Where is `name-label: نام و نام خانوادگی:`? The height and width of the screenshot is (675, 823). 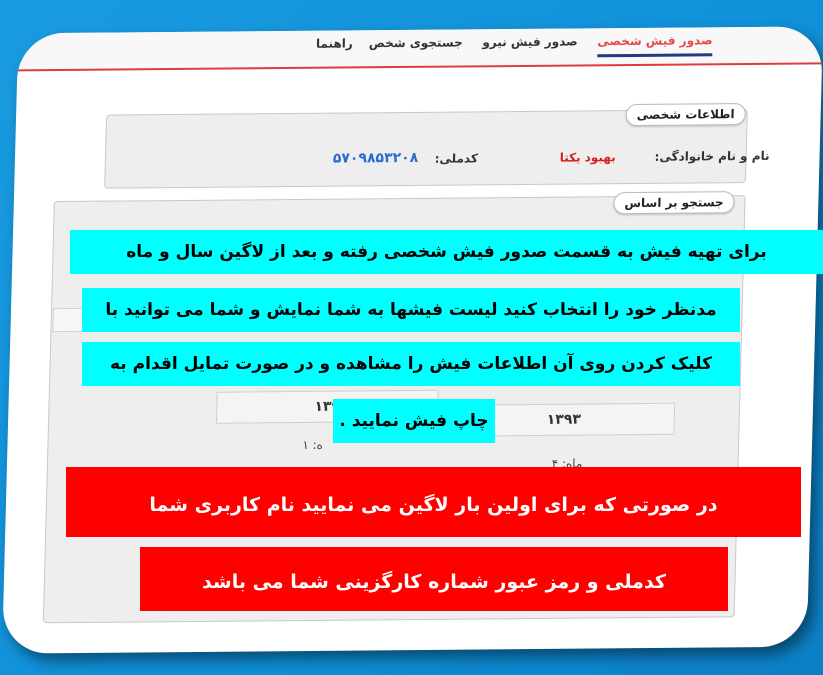
name-label: نام و نام خانوادگی: is located at coordinates (712, 156).